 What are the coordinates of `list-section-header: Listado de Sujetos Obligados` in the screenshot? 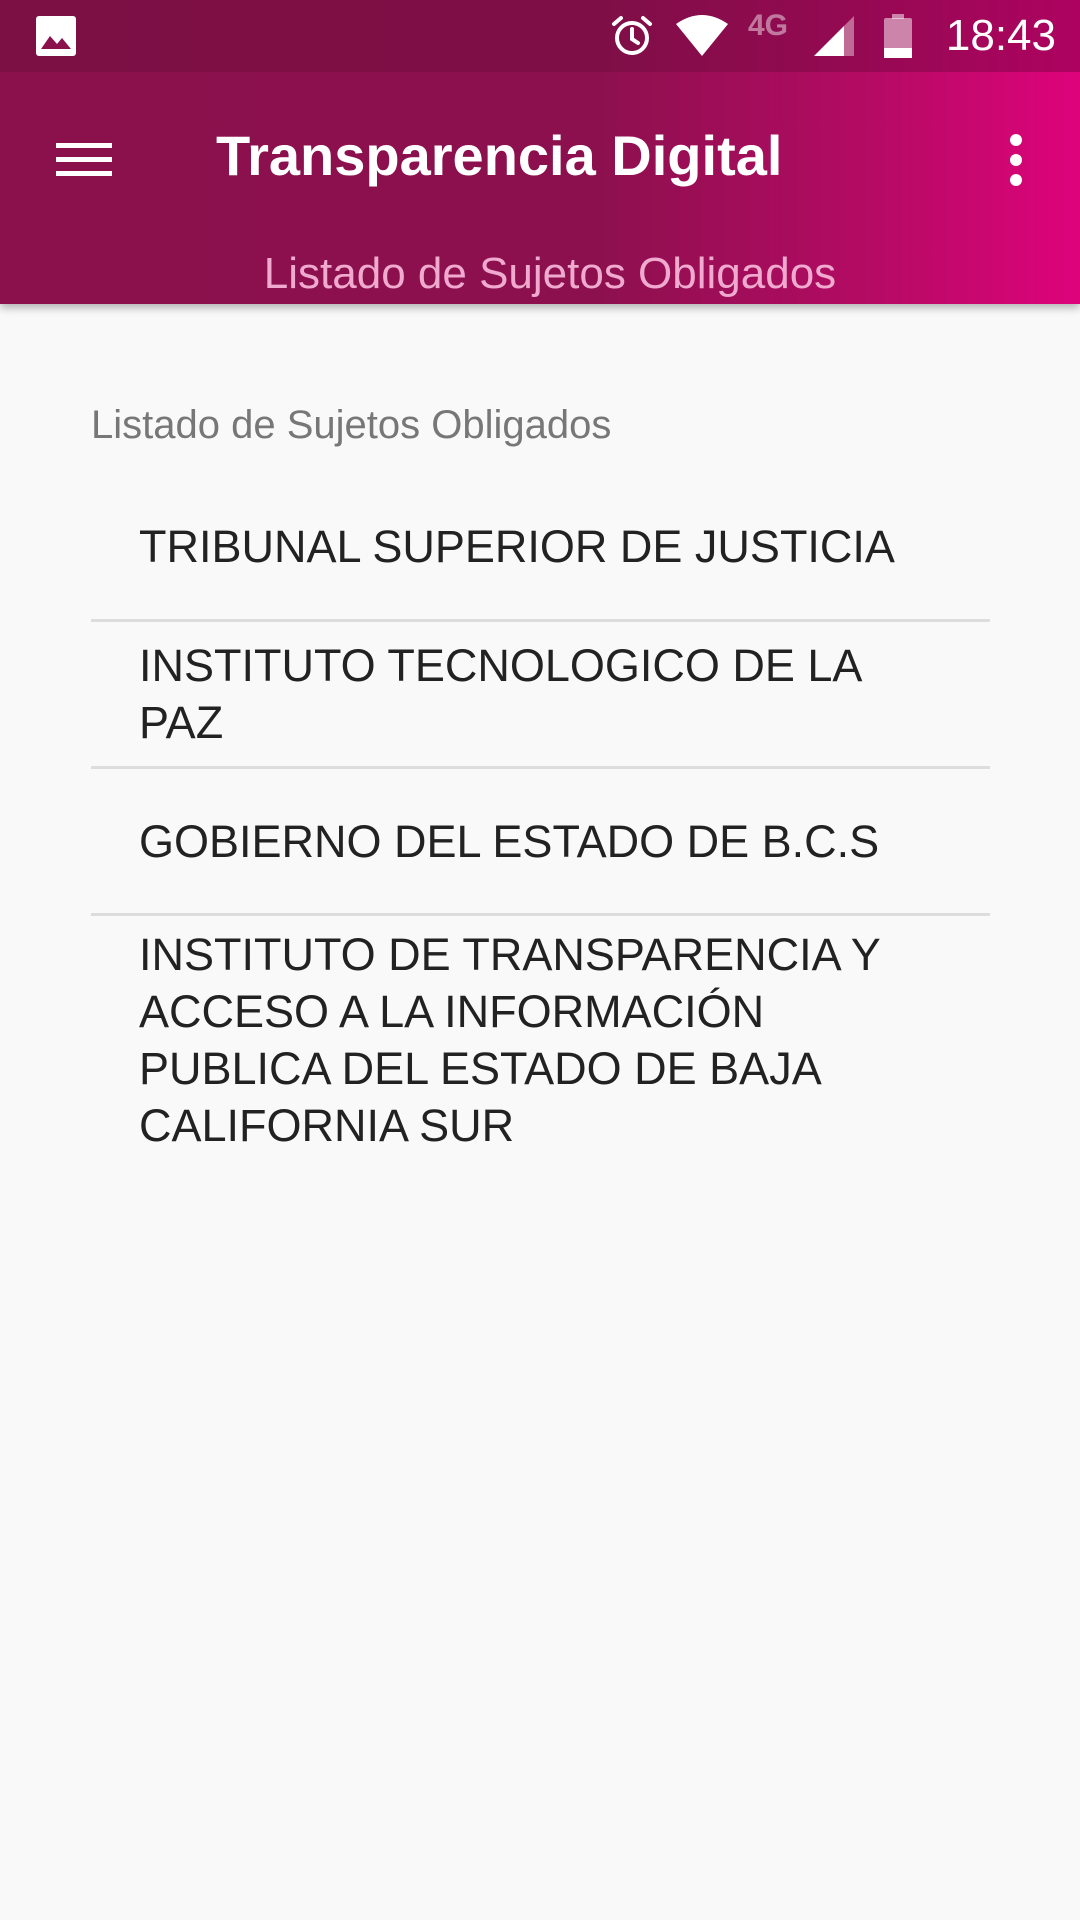 It's located at (351, 425).